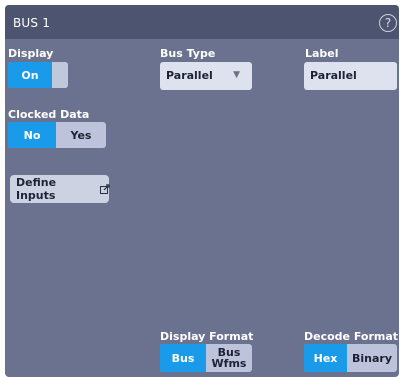 Image resolution: width=400 pixels, height=377 pixels. What do you see at coordinates (183, 358) in the screenshot?
I see `display-format-bus-option: Bus` at bounding box center [183, 358].